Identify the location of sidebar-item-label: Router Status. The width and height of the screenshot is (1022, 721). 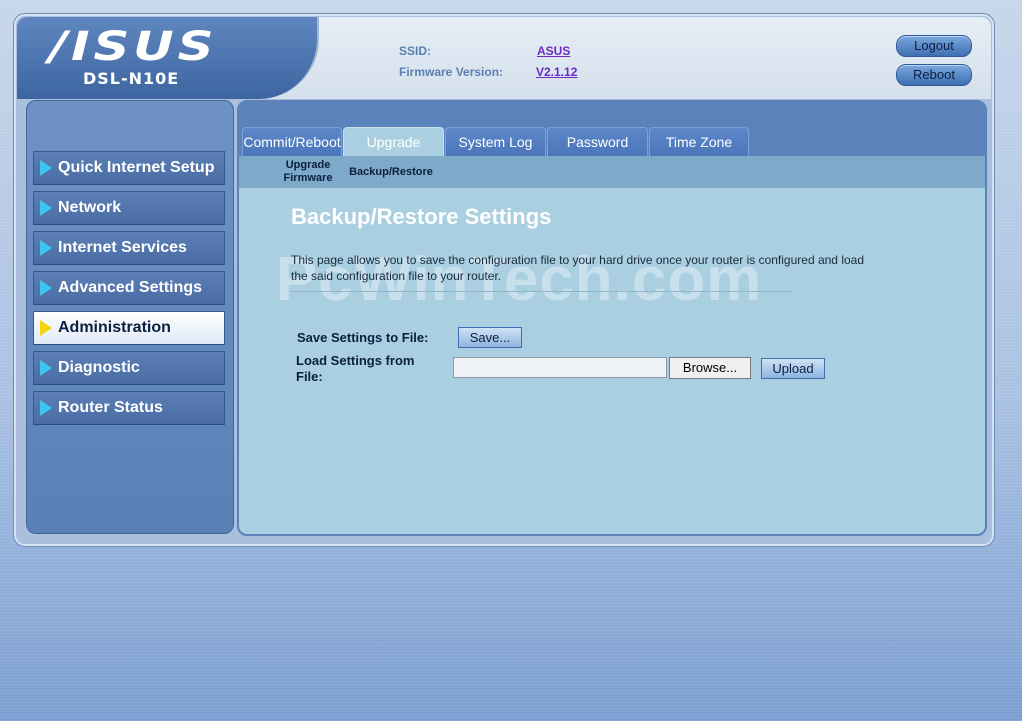
(110, 407).